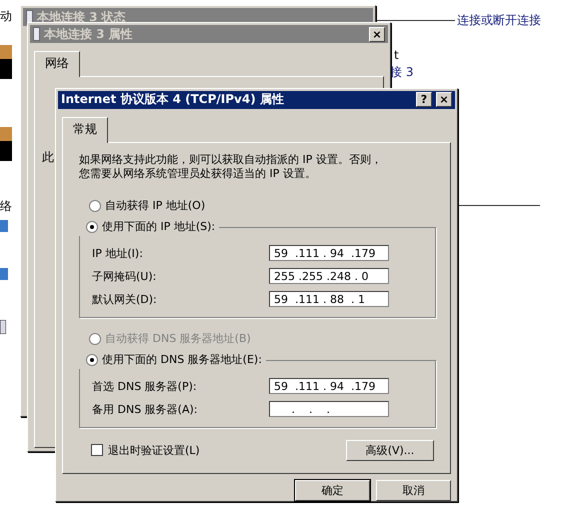 This screenshot has width=588, height=511. Describe the element at coordinates (85, 129) in the screenshot. I see `tab: 常规` at that location.